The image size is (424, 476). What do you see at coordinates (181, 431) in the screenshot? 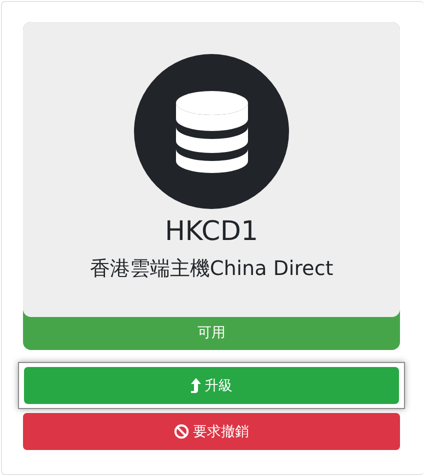
I see `ban-icon` at bounding box center [181, 431].